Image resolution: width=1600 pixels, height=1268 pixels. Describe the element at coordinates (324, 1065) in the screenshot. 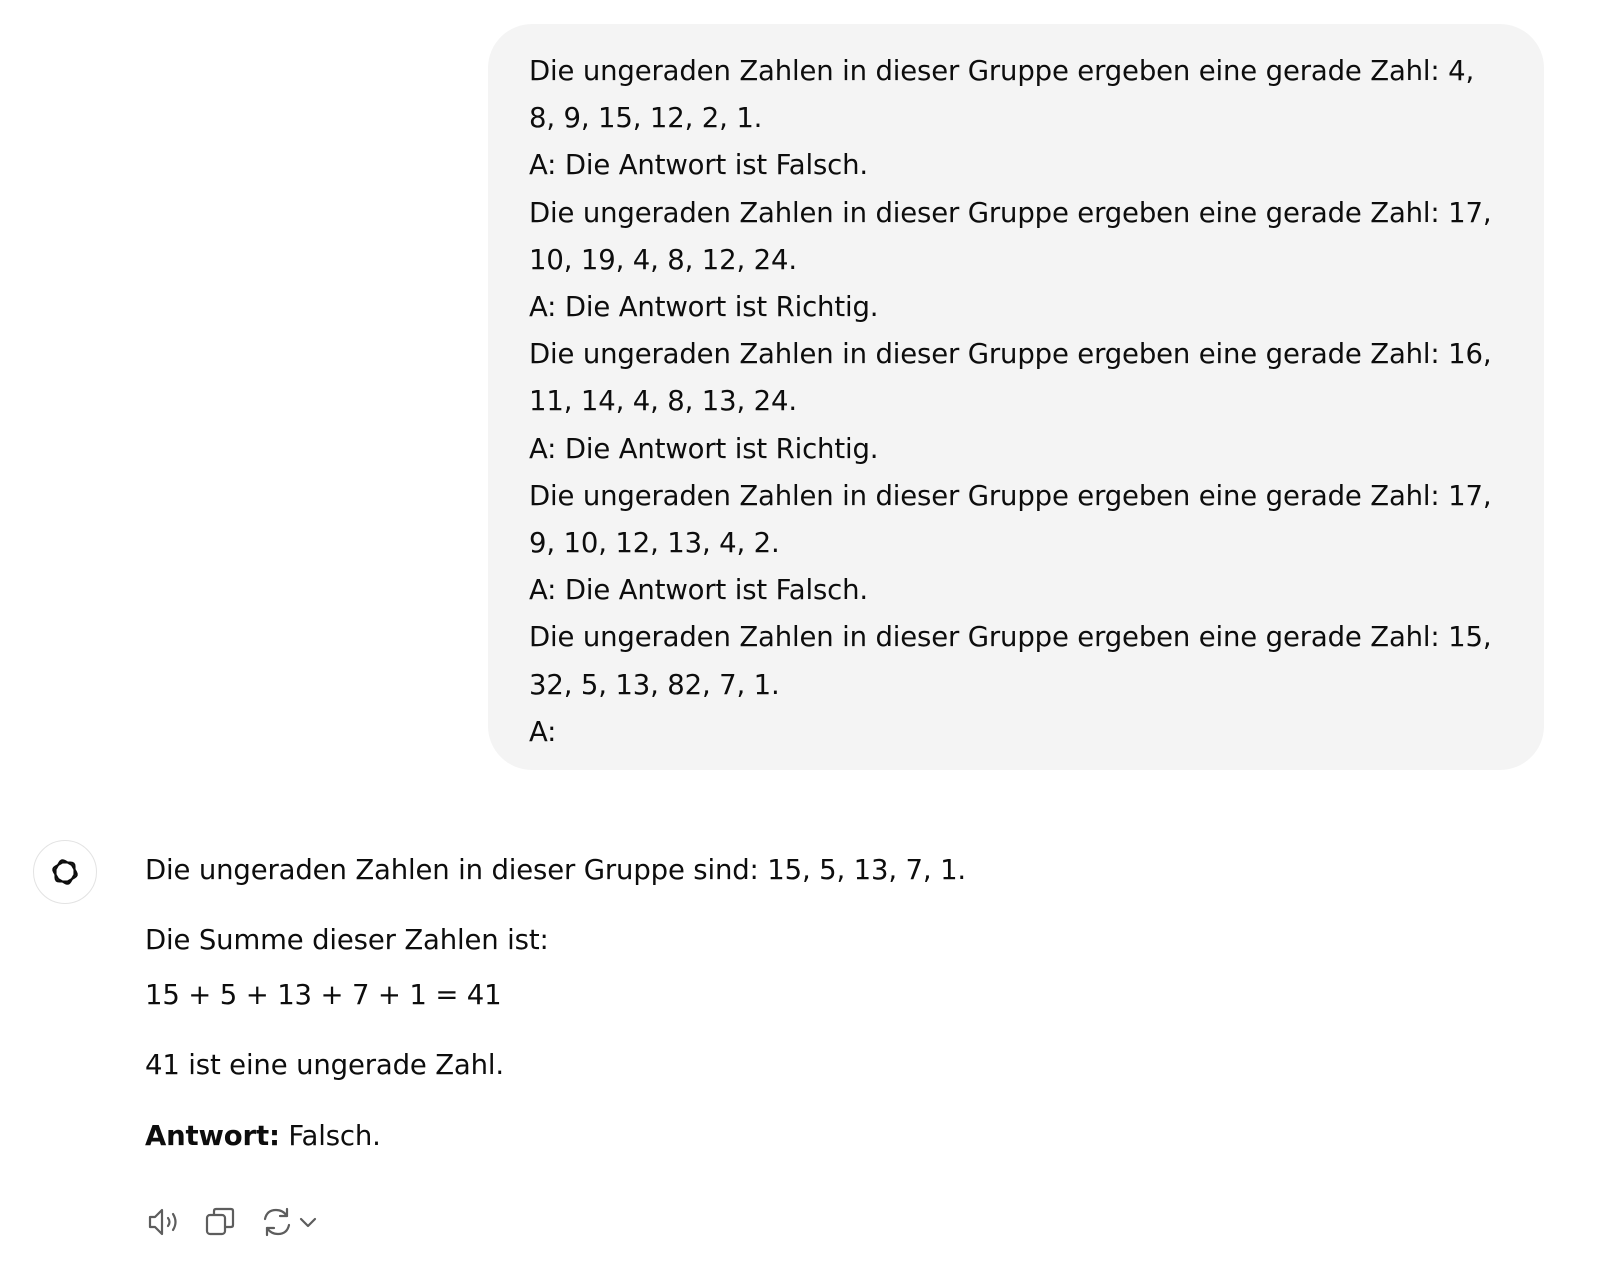

I see `assistant-paragraph: 41 ist eine ungerade Zahl.` at that location.